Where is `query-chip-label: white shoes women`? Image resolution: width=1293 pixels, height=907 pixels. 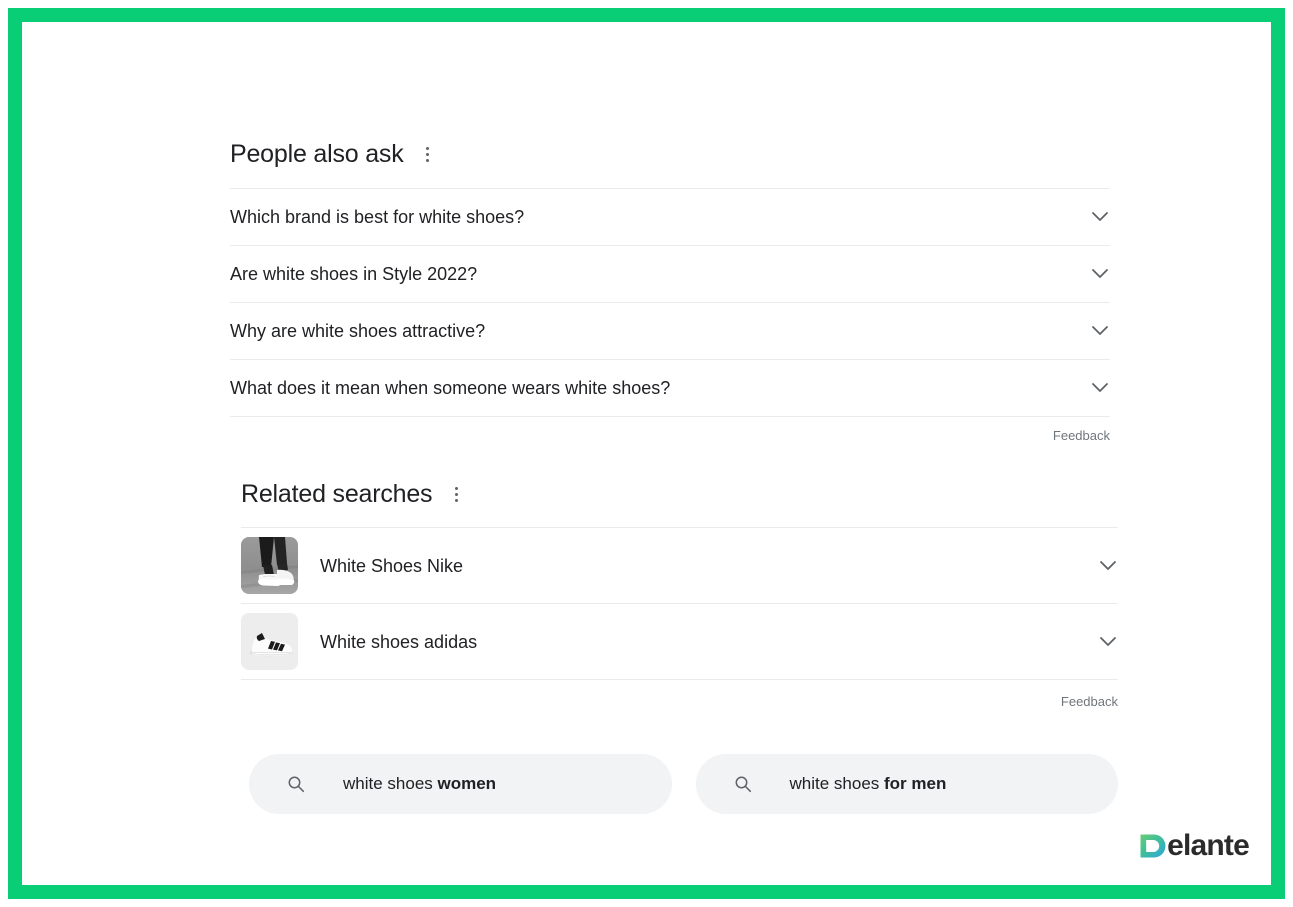 query-chip-label: white shoes women is located at coordinates (419, 784).